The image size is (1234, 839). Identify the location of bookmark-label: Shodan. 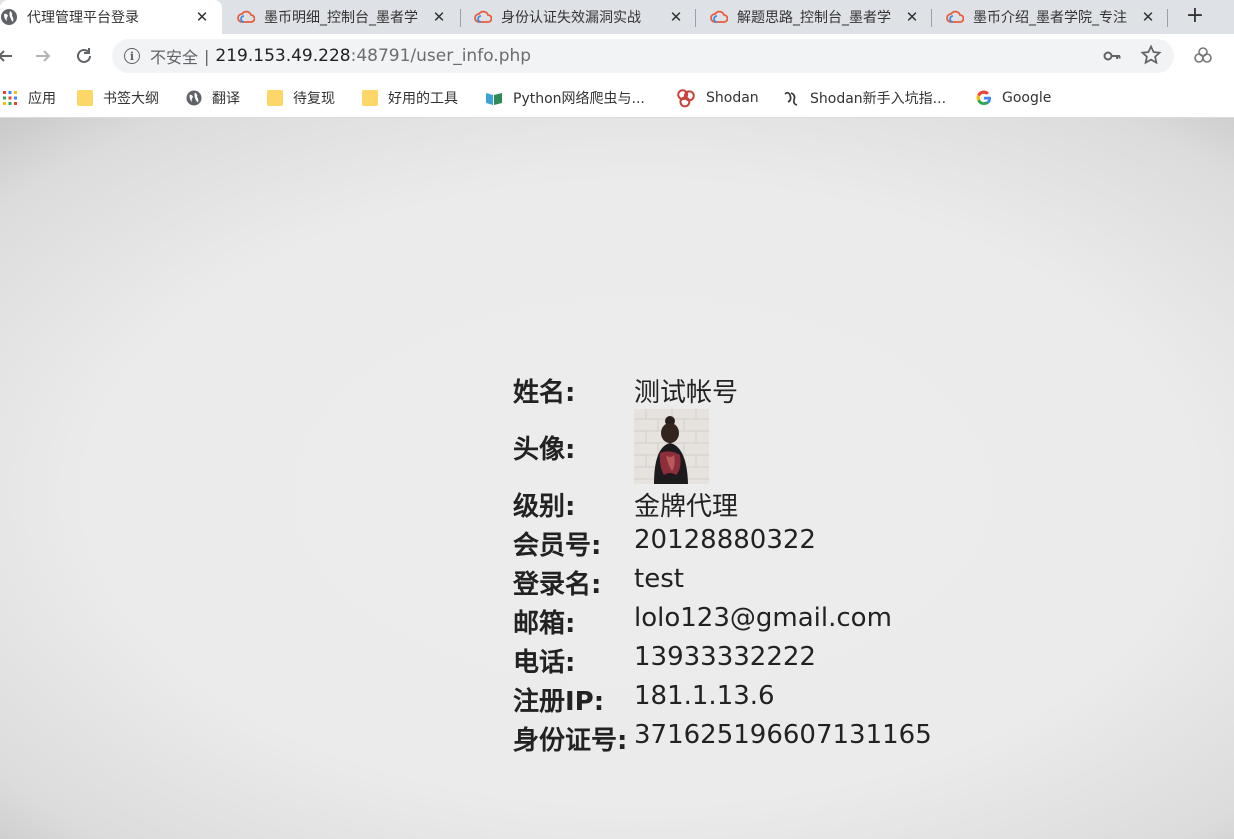
(732, 98).